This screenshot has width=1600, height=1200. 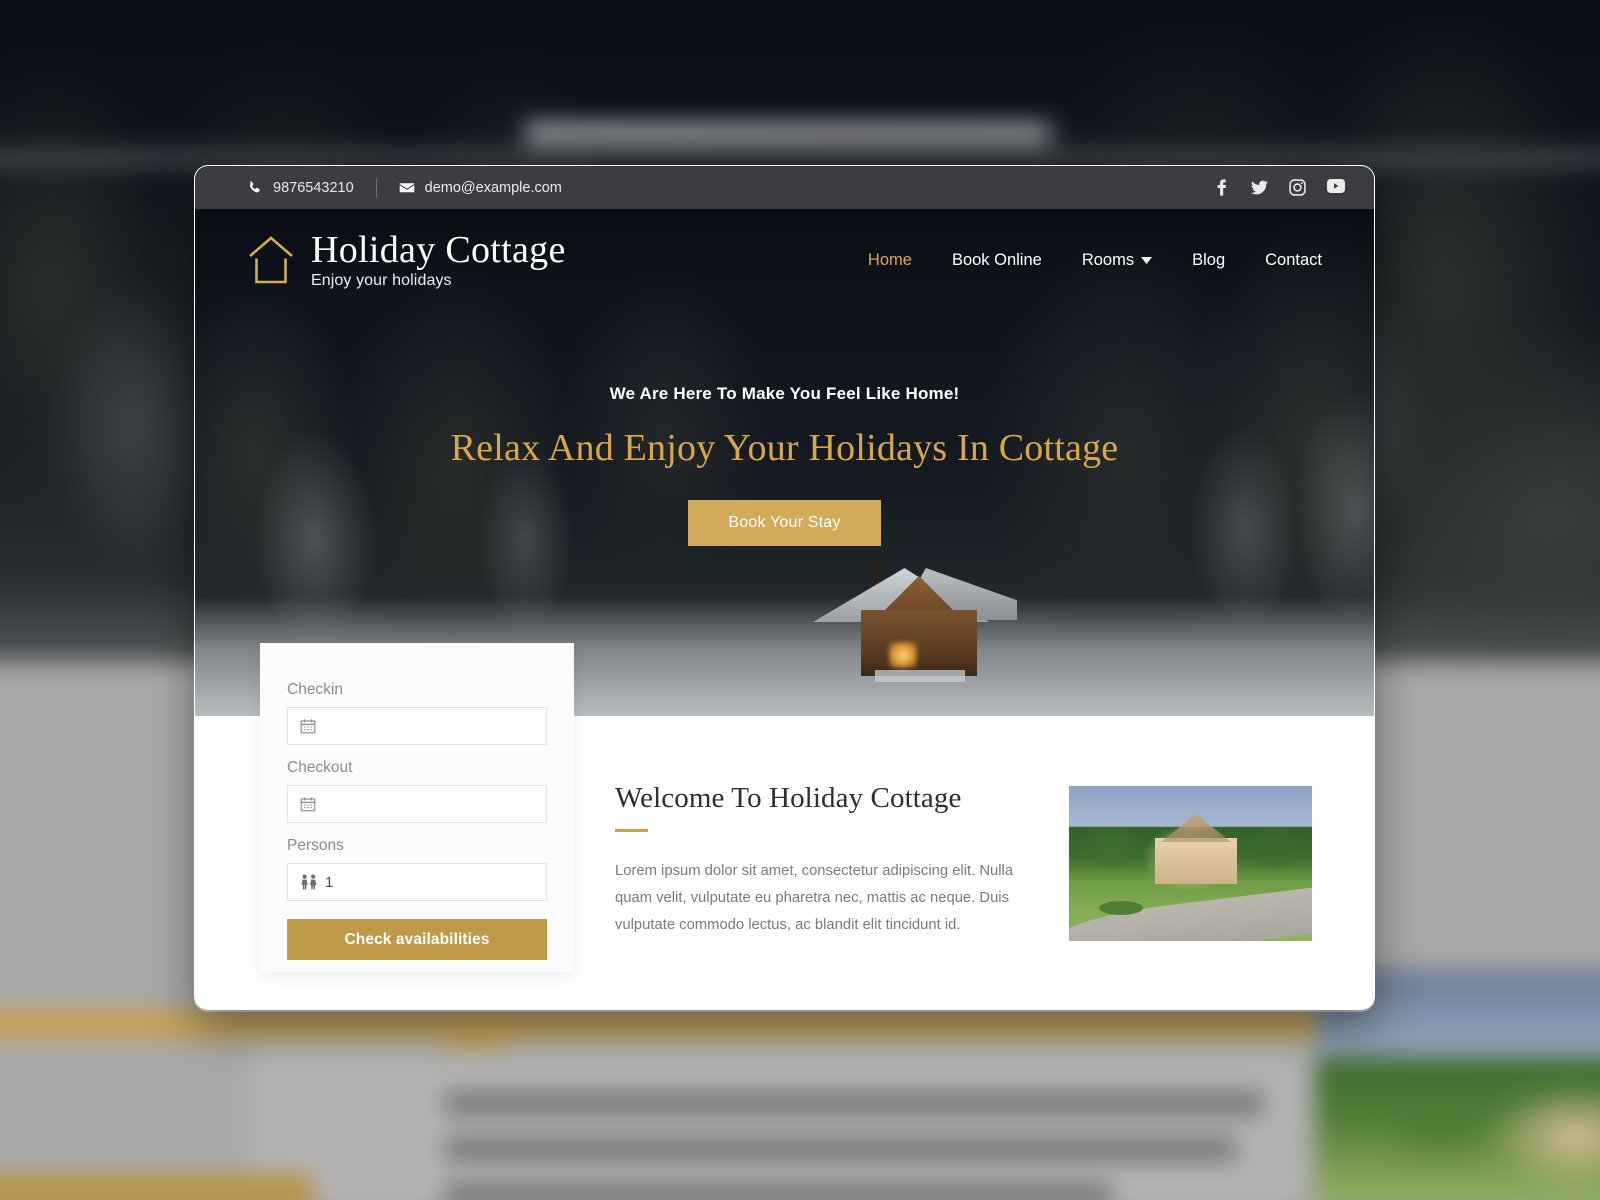 I want to click on checkout-input, so click(x=417, y=804).